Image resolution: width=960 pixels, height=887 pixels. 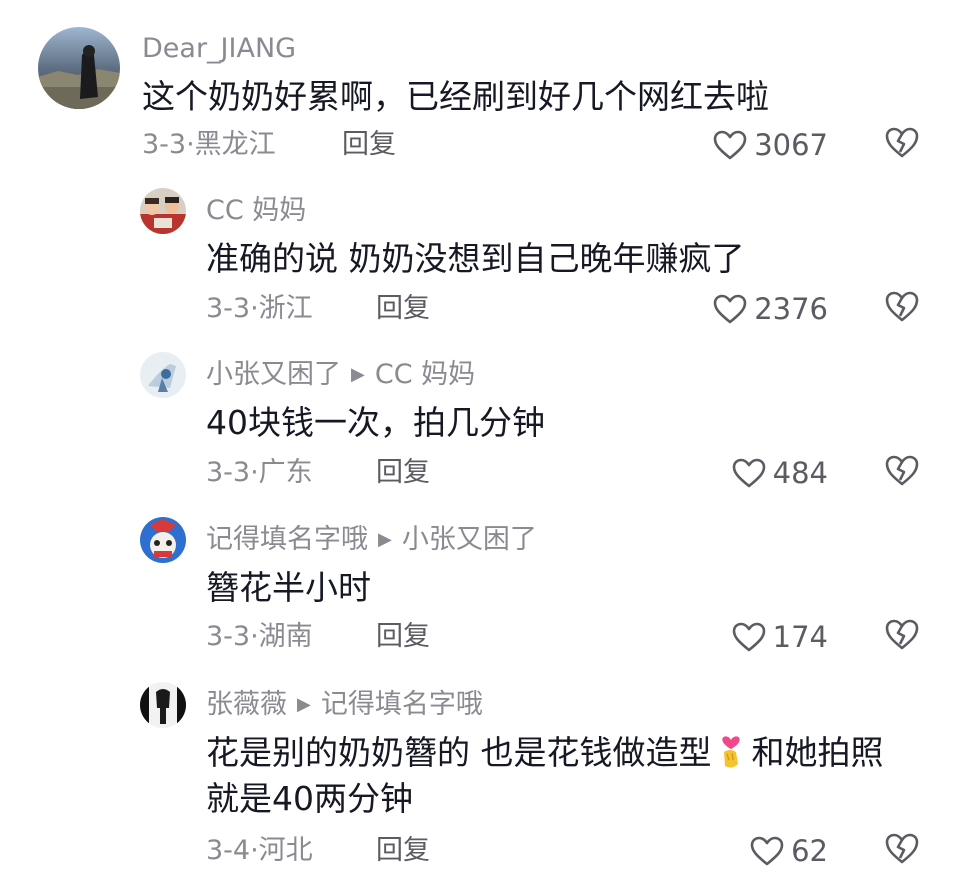 I want to click on like-count: 484, so click(x=800, y=473).